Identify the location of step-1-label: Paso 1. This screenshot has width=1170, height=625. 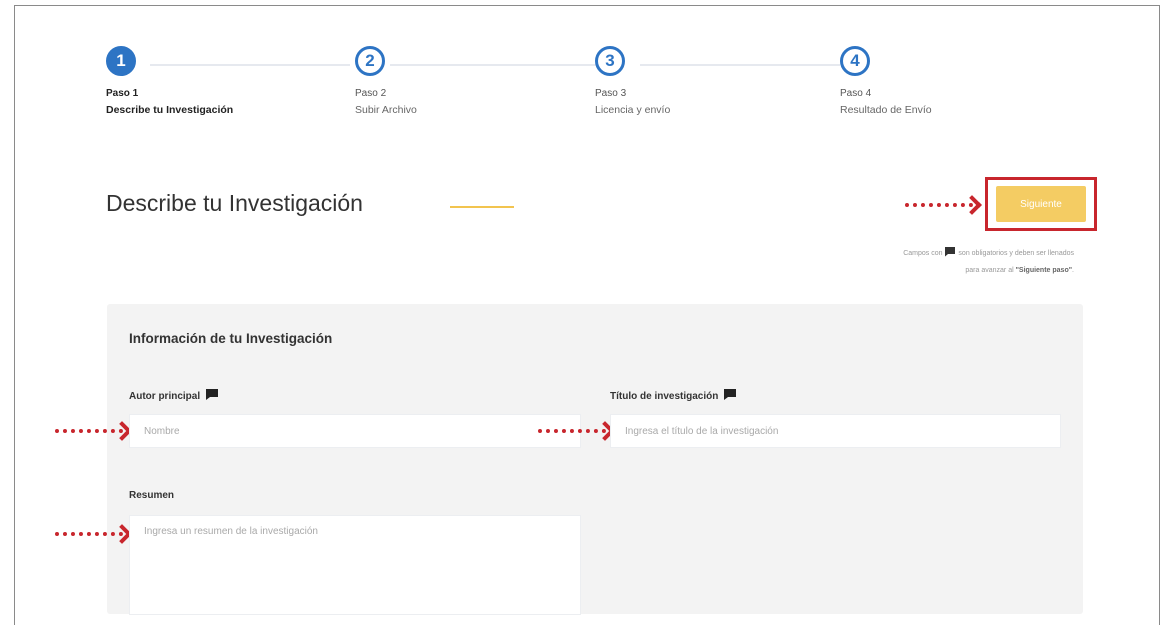
(122, 93).